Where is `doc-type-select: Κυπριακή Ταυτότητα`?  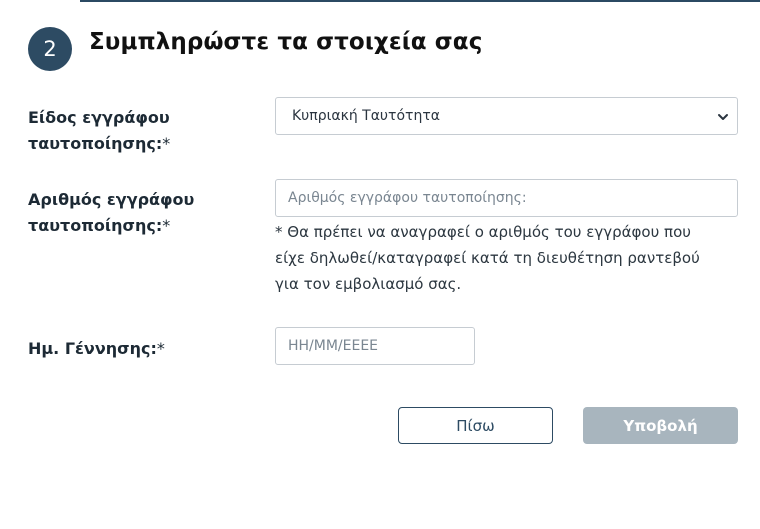
doc-type-select: Κυπριακή Ταυτότητα is located at coordinates (506, 116).